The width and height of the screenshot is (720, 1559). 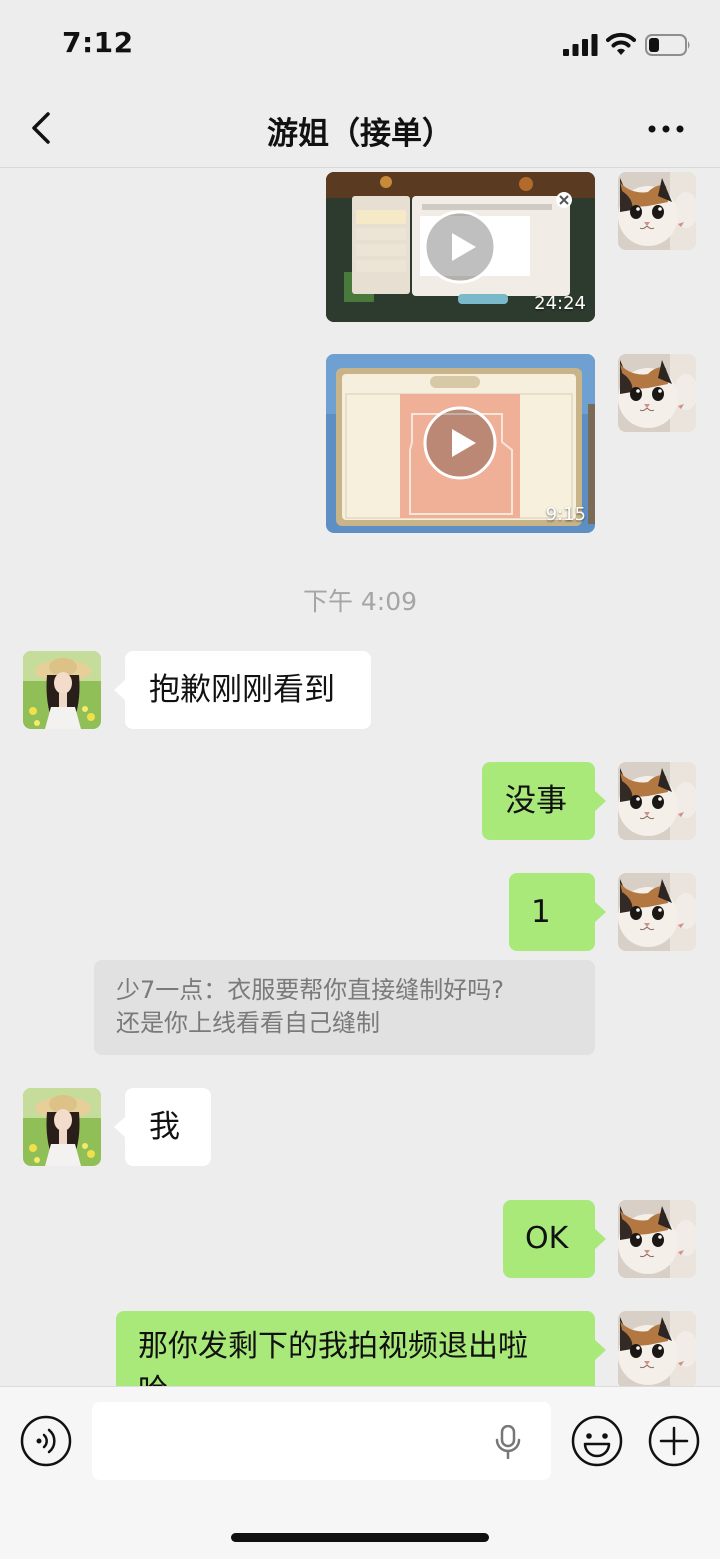 I want to click on message-bubble-outgoing: 1, so click(x=557, y=912).